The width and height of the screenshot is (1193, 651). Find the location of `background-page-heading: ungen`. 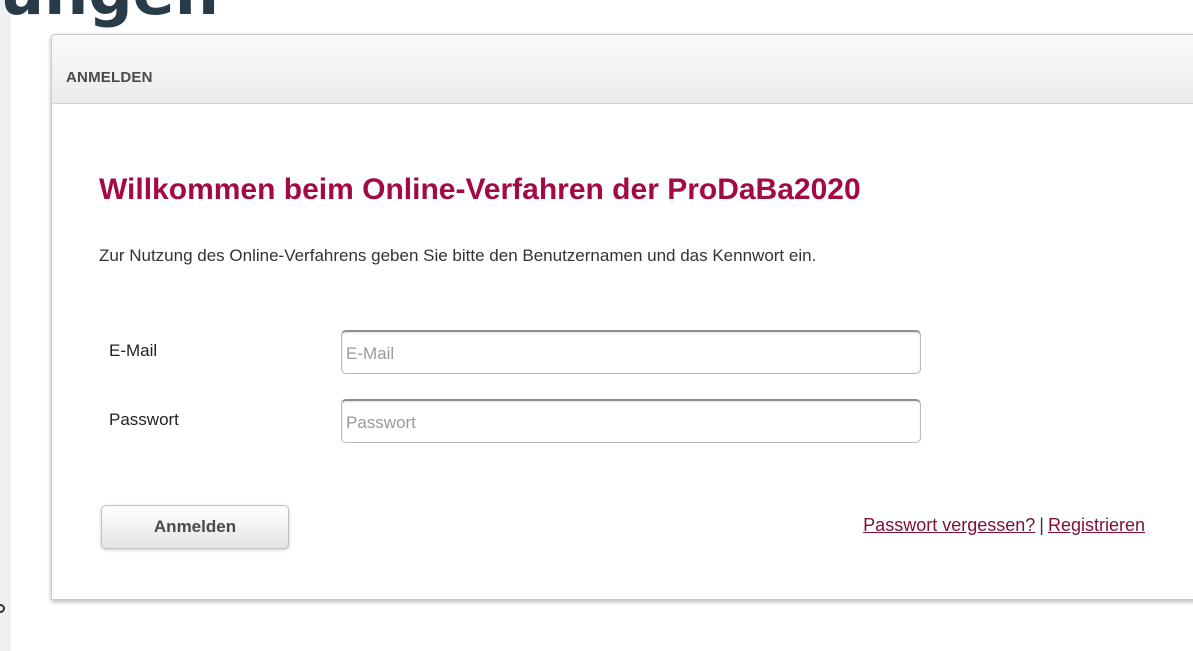

background-page-heading: ungen is located at coordinates (109, 12).